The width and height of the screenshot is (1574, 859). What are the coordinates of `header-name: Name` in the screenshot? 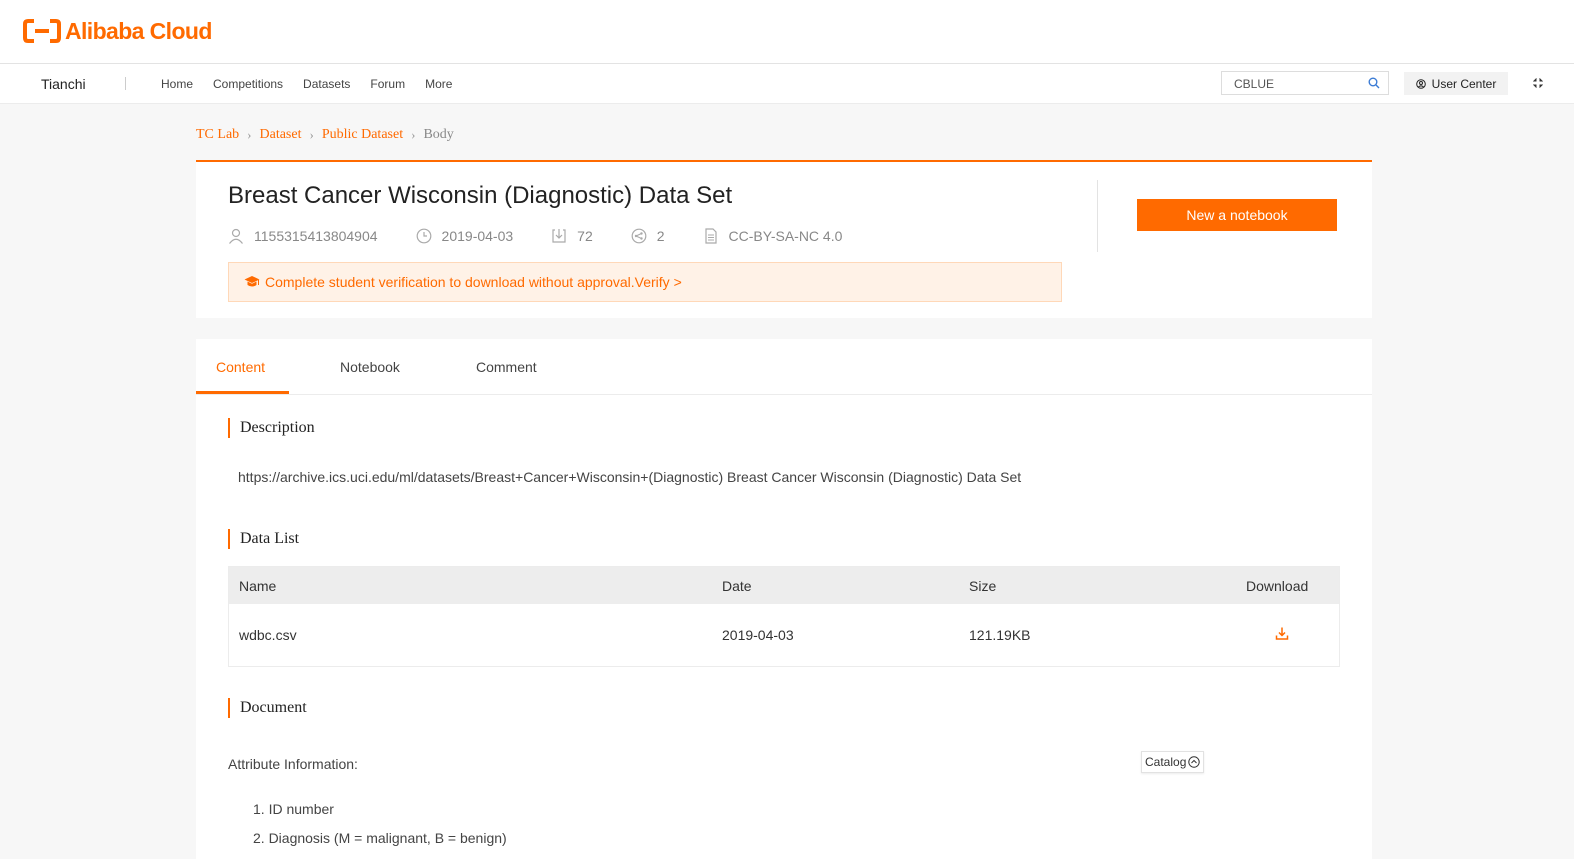 It's located at (258, 585).